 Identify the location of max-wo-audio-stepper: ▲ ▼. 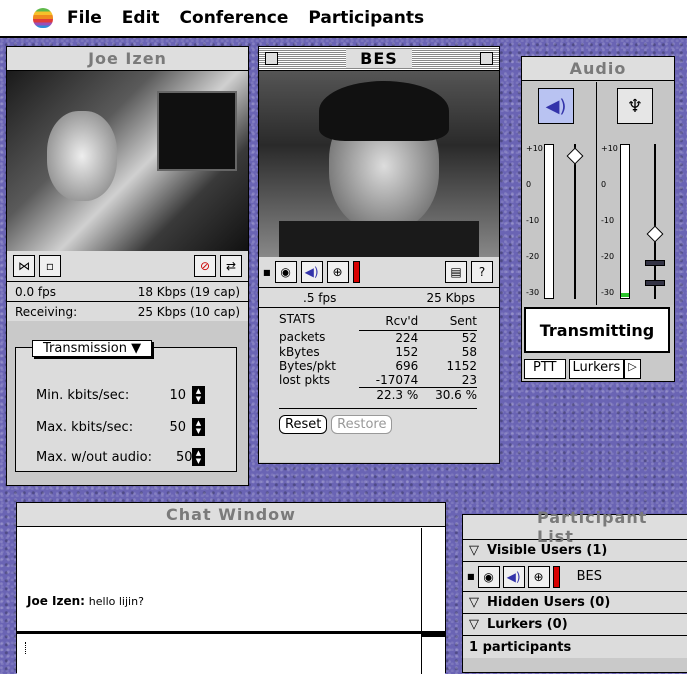
(198, 457).